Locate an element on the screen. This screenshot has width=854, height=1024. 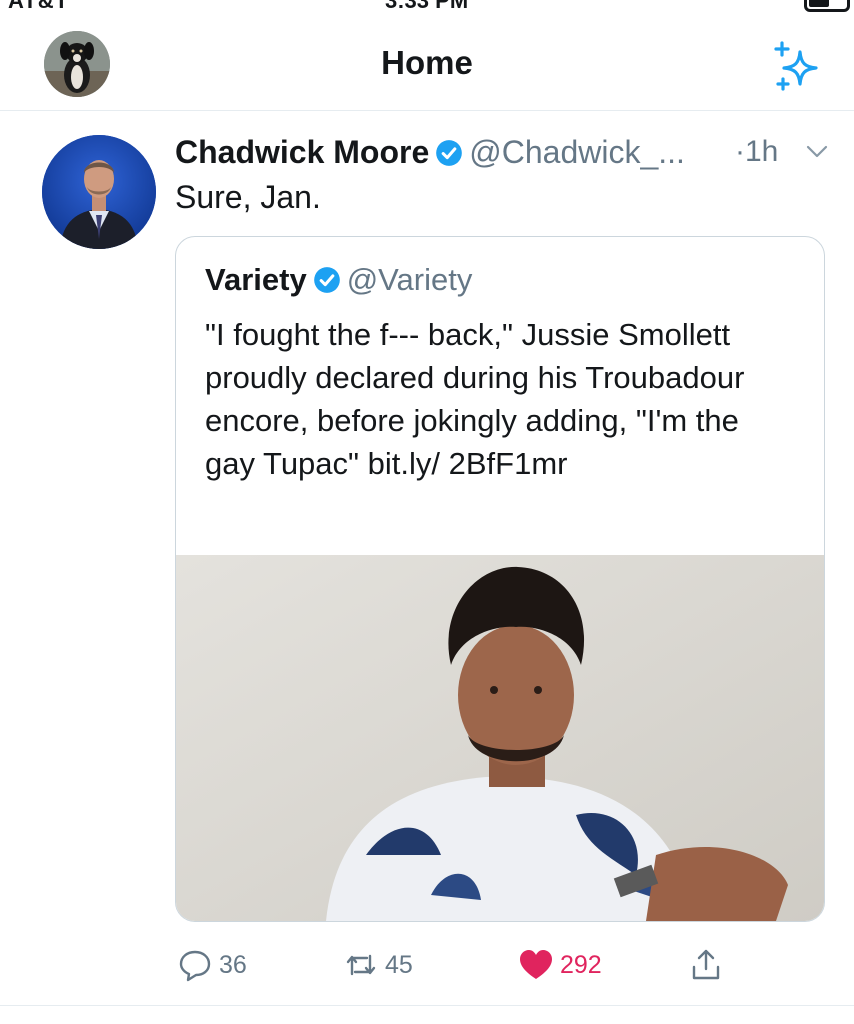
share-icon is located at coordinates (706, 964).